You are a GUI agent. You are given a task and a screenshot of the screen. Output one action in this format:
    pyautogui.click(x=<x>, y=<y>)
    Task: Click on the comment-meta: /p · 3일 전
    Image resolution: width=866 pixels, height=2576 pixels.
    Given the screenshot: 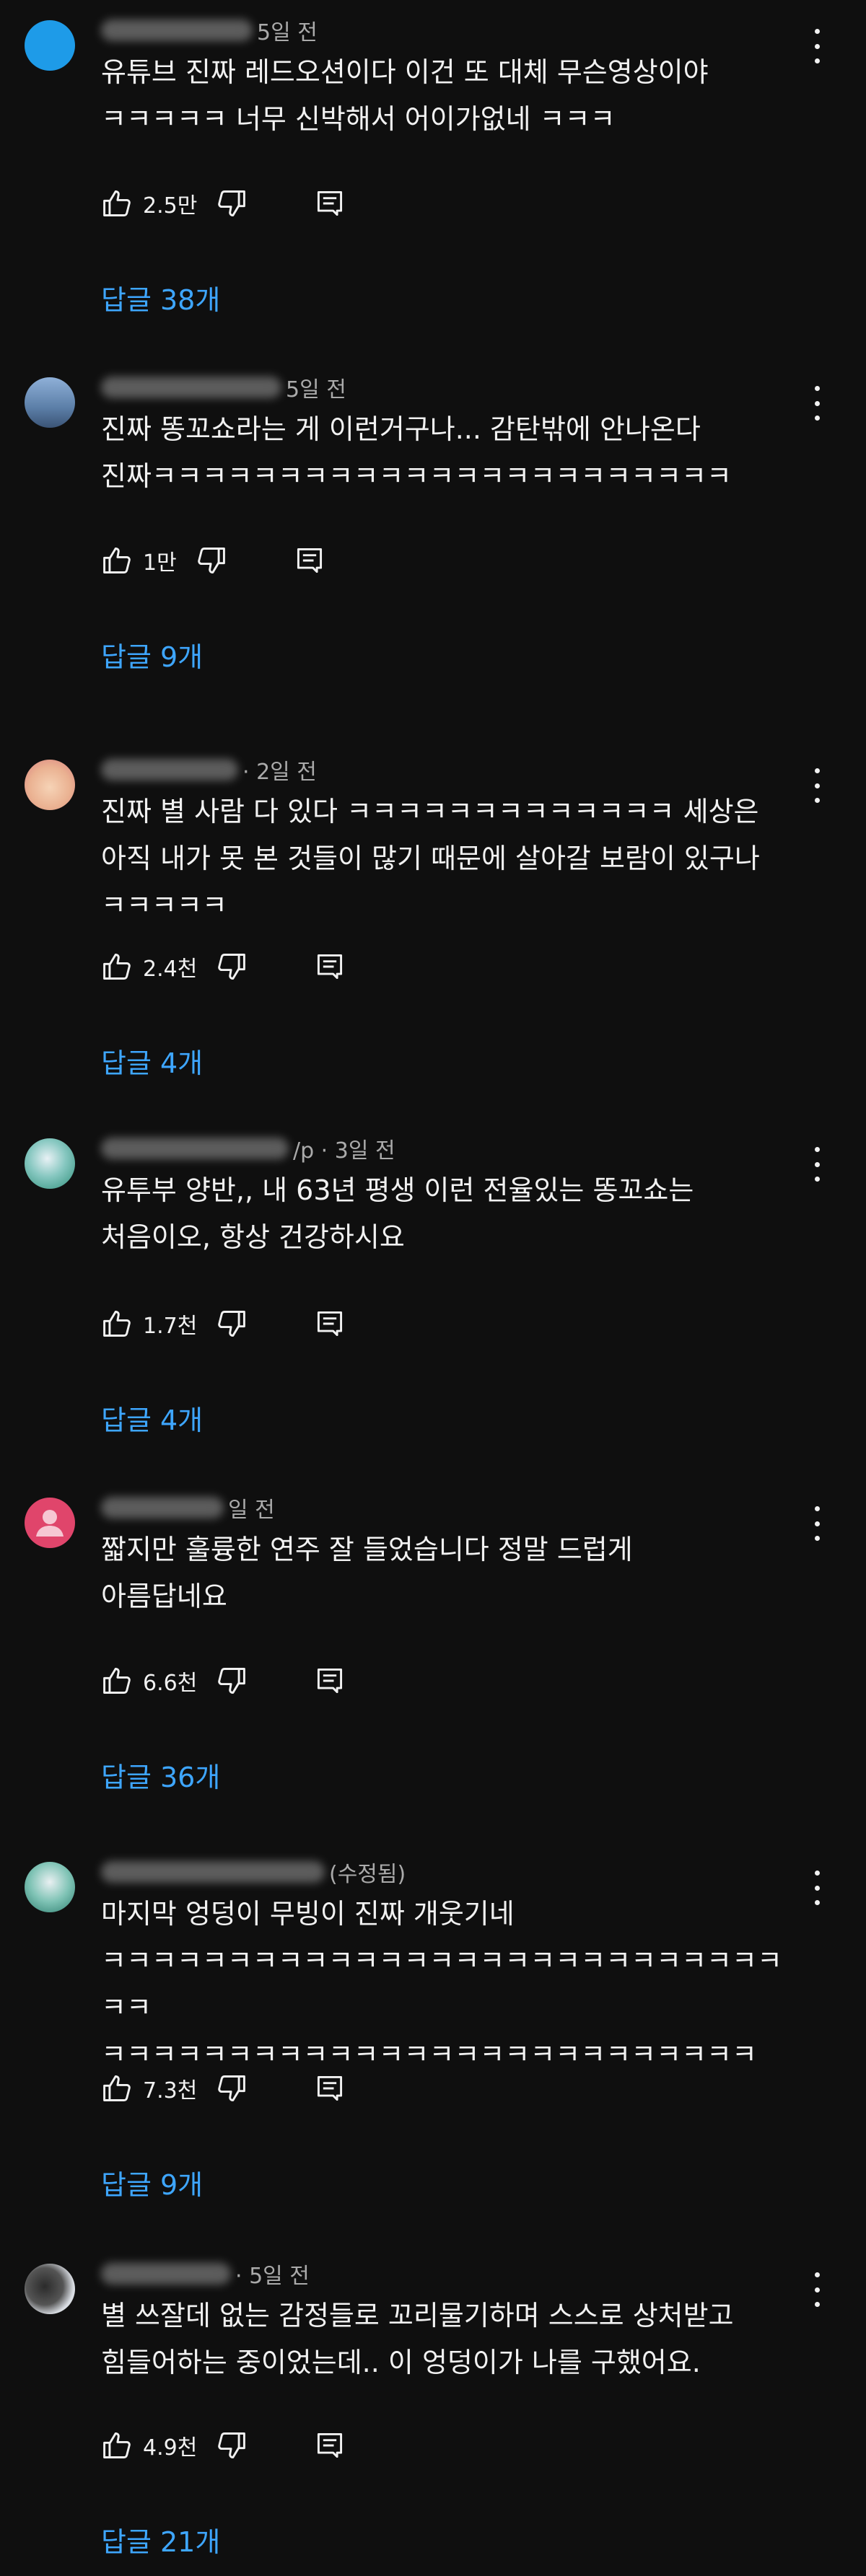 What is the action you would take?
    pyautogui.click(x=248, y=1149)
    